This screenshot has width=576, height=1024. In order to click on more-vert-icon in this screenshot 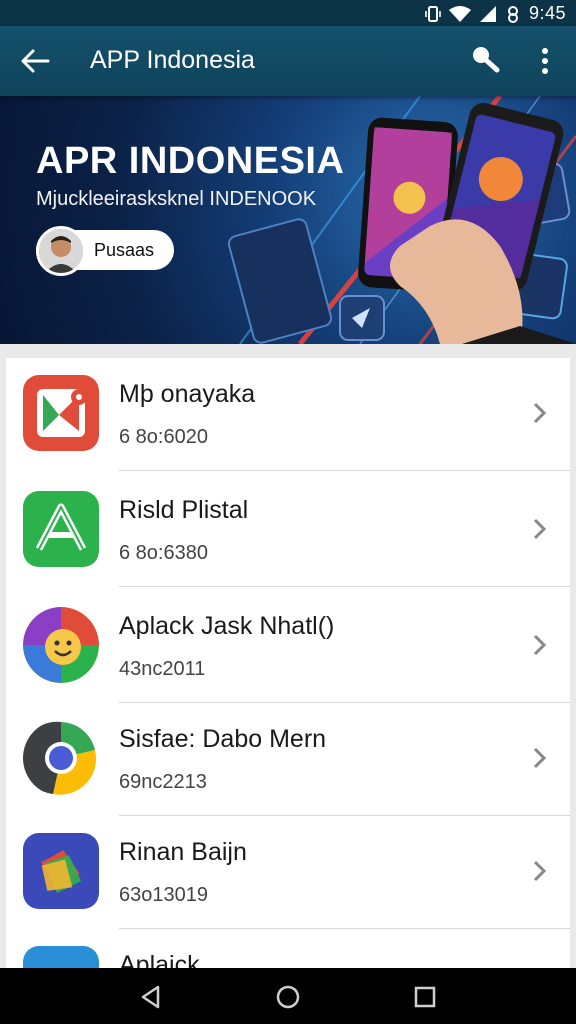, I will do `click(545, 61)`.